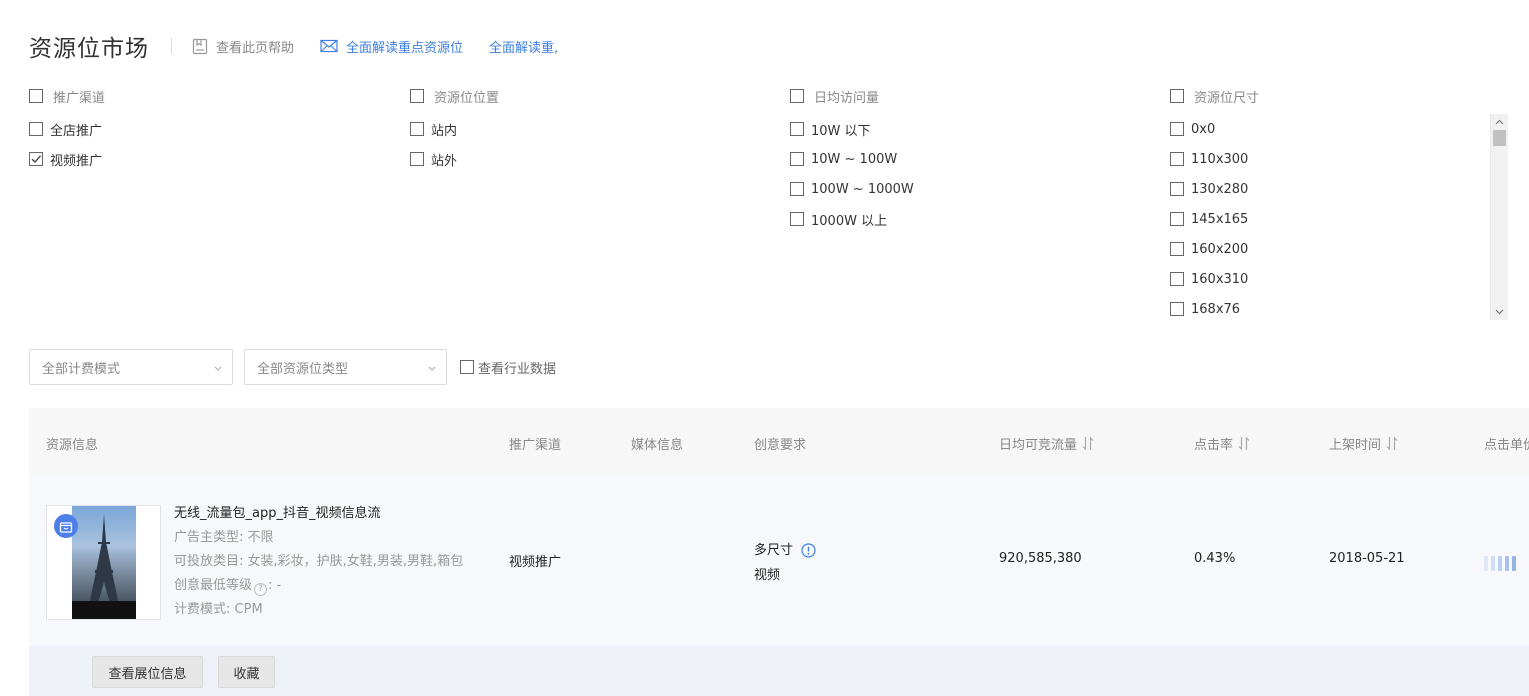  Describe the element at coordinates (767, 575) in the screenshot. I see `creative-type: 视频` at that location.